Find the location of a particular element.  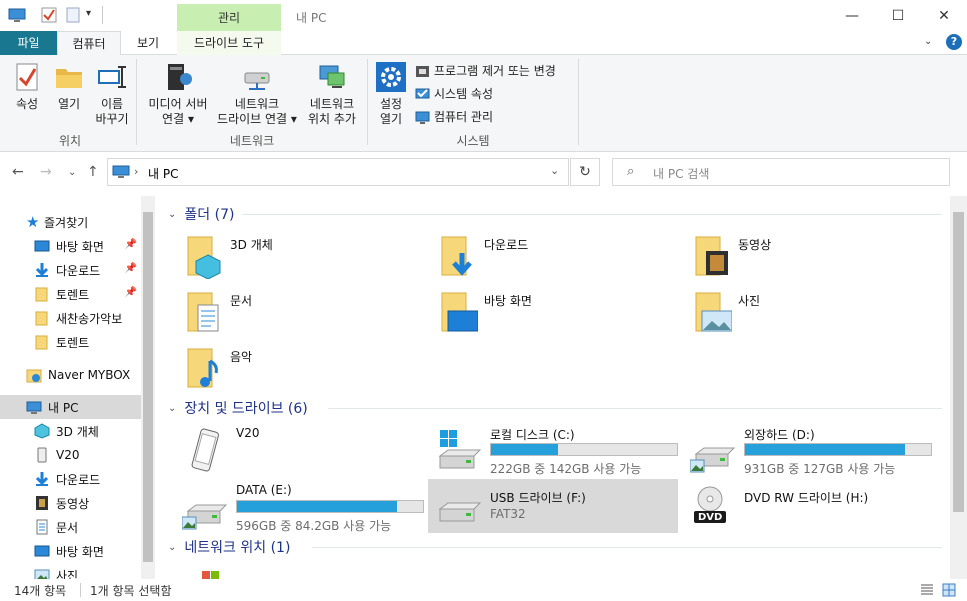

sidebar-item-desktop: 바탕 화면 is located at coordinates (70, 551).